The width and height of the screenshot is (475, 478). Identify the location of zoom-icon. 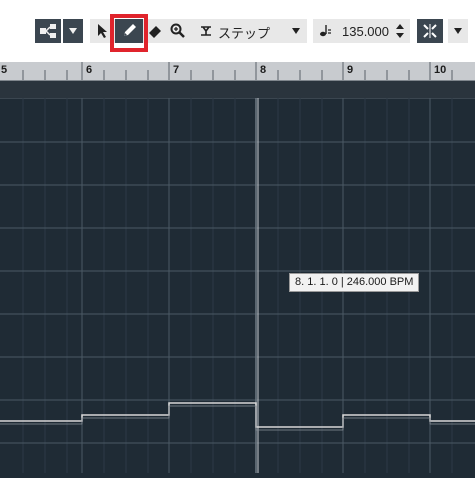
(177, 30).